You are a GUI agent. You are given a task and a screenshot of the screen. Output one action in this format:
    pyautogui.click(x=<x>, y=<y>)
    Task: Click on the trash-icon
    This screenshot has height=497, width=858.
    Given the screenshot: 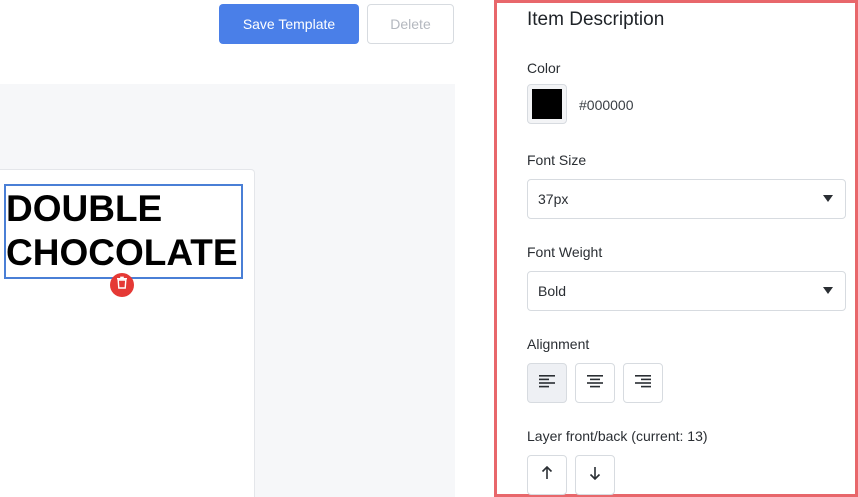 What is the action you would take?
    pyautogui.click(x=122, y=285)
    